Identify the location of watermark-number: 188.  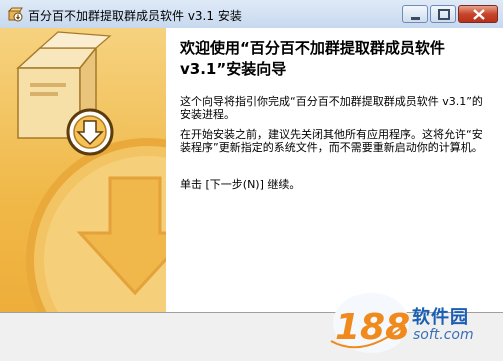
(372, 327).